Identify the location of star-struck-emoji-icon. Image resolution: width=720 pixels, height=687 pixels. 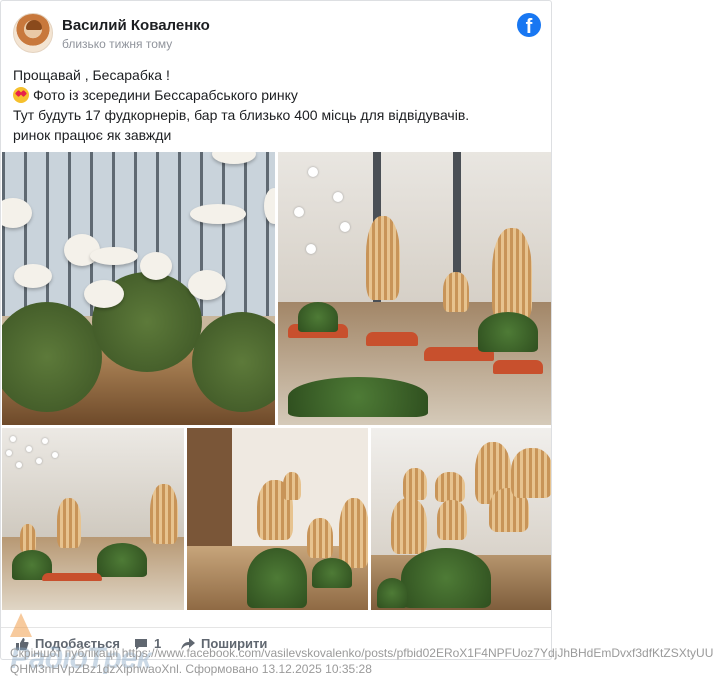
(21, 95).